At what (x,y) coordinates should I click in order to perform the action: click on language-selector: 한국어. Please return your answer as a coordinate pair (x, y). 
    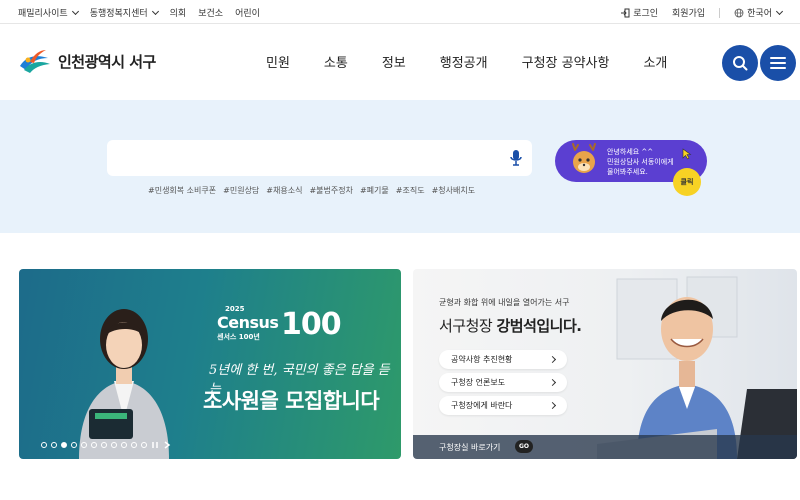
    Looking at the image, I should click on (759, 12).